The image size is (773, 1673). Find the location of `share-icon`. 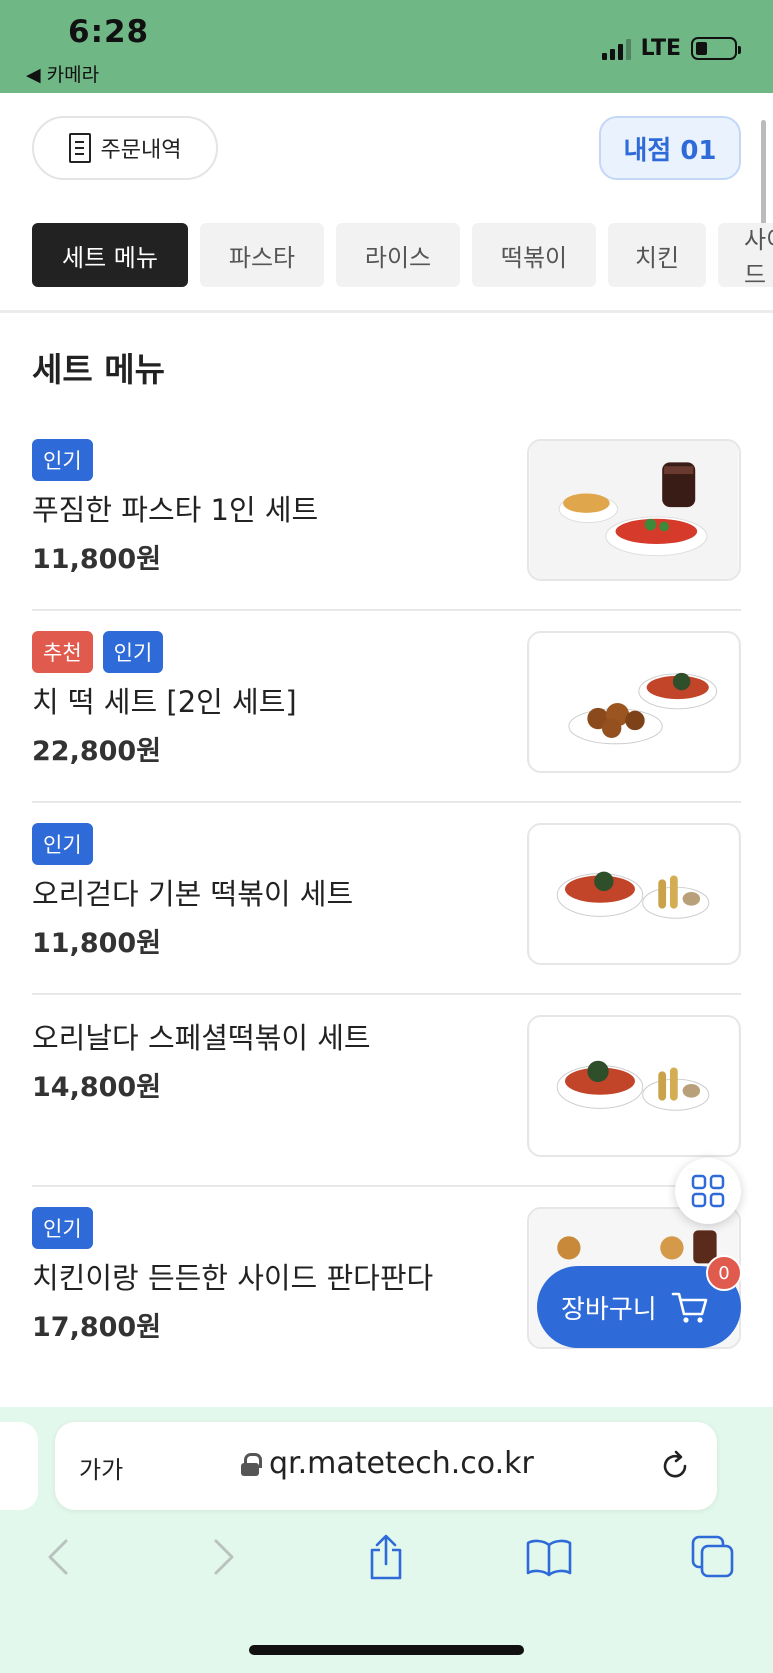

share-icon is located at coordinates (386, 1557).